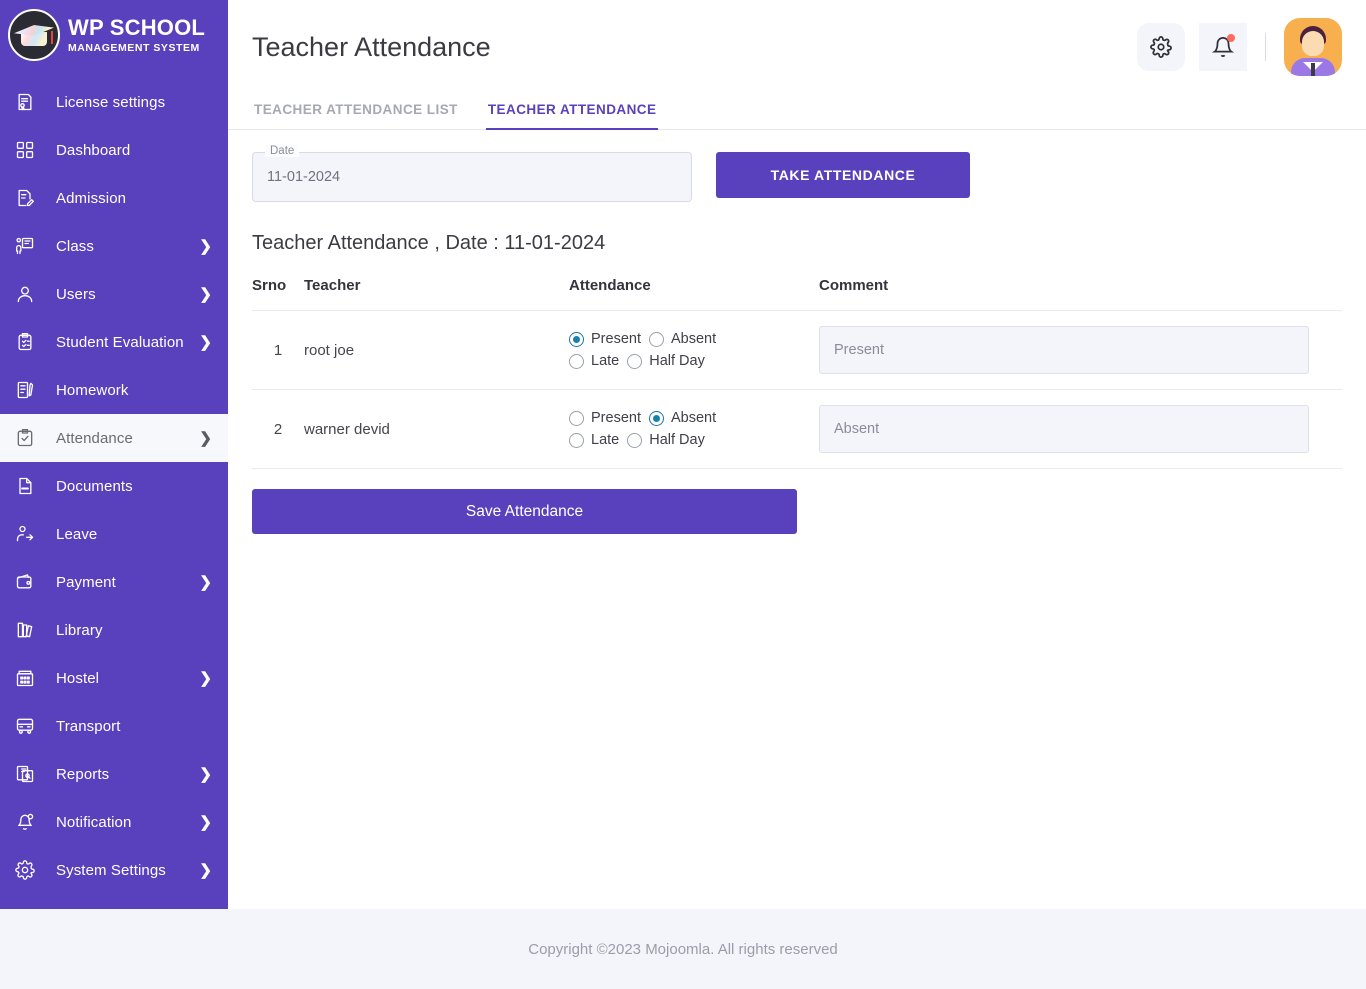 The height and width of the screenshot is (989, 1366). I want to click on user-icon, so click(25, 294).